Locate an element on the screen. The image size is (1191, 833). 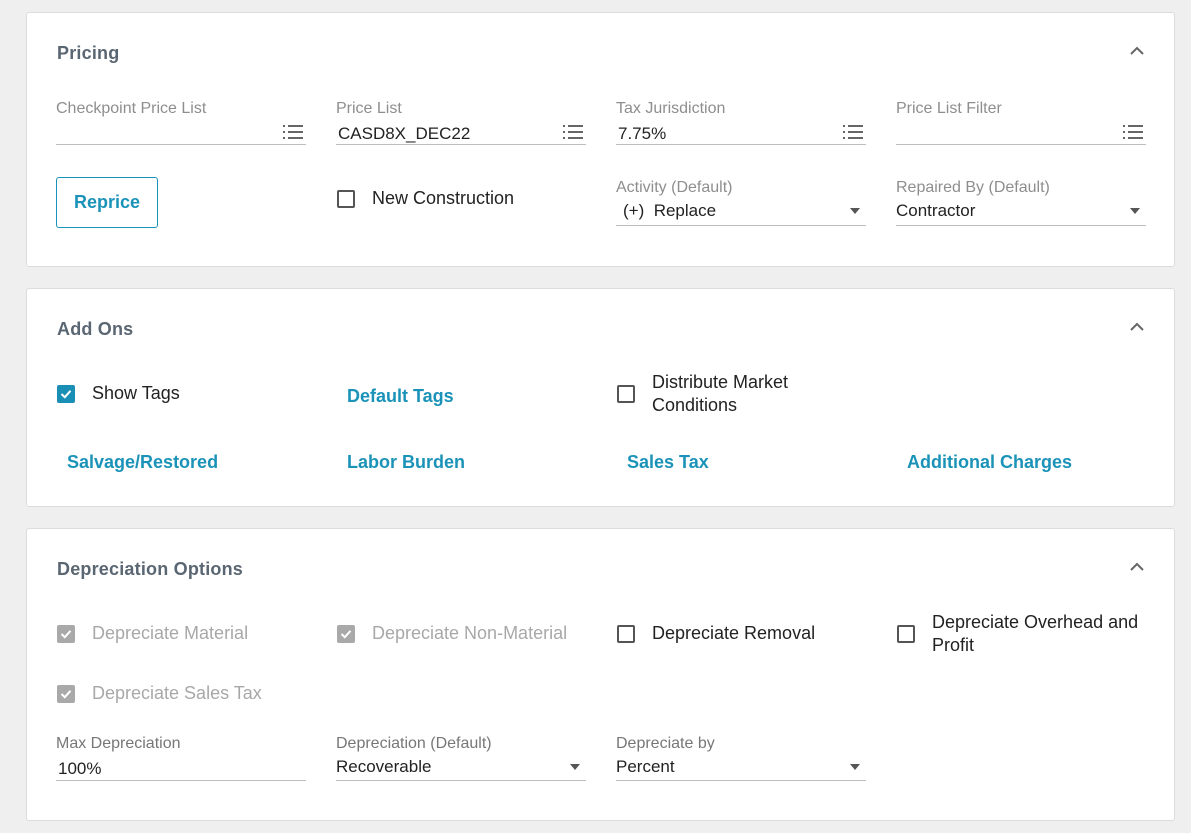
distribute-market-line2: Conditions is located at coordinates (695, 405).